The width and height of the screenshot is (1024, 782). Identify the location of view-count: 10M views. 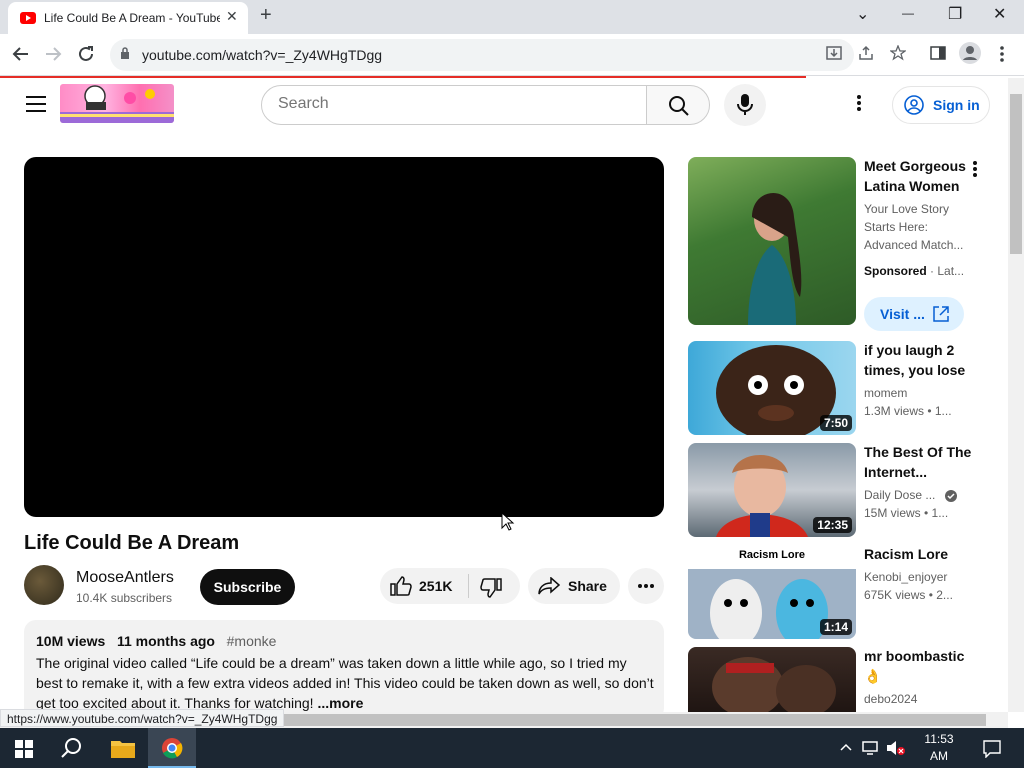
(71, 641).